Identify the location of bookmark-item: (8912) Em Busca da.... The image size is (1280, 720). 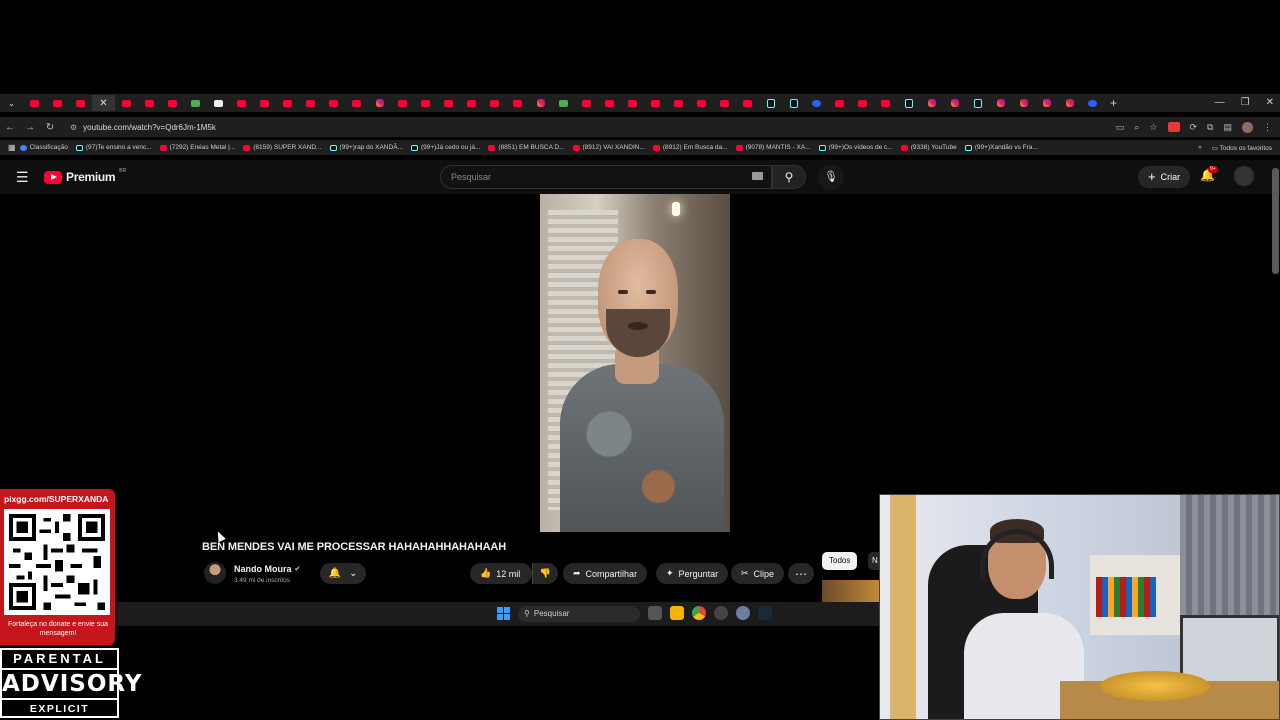
(690, 147).